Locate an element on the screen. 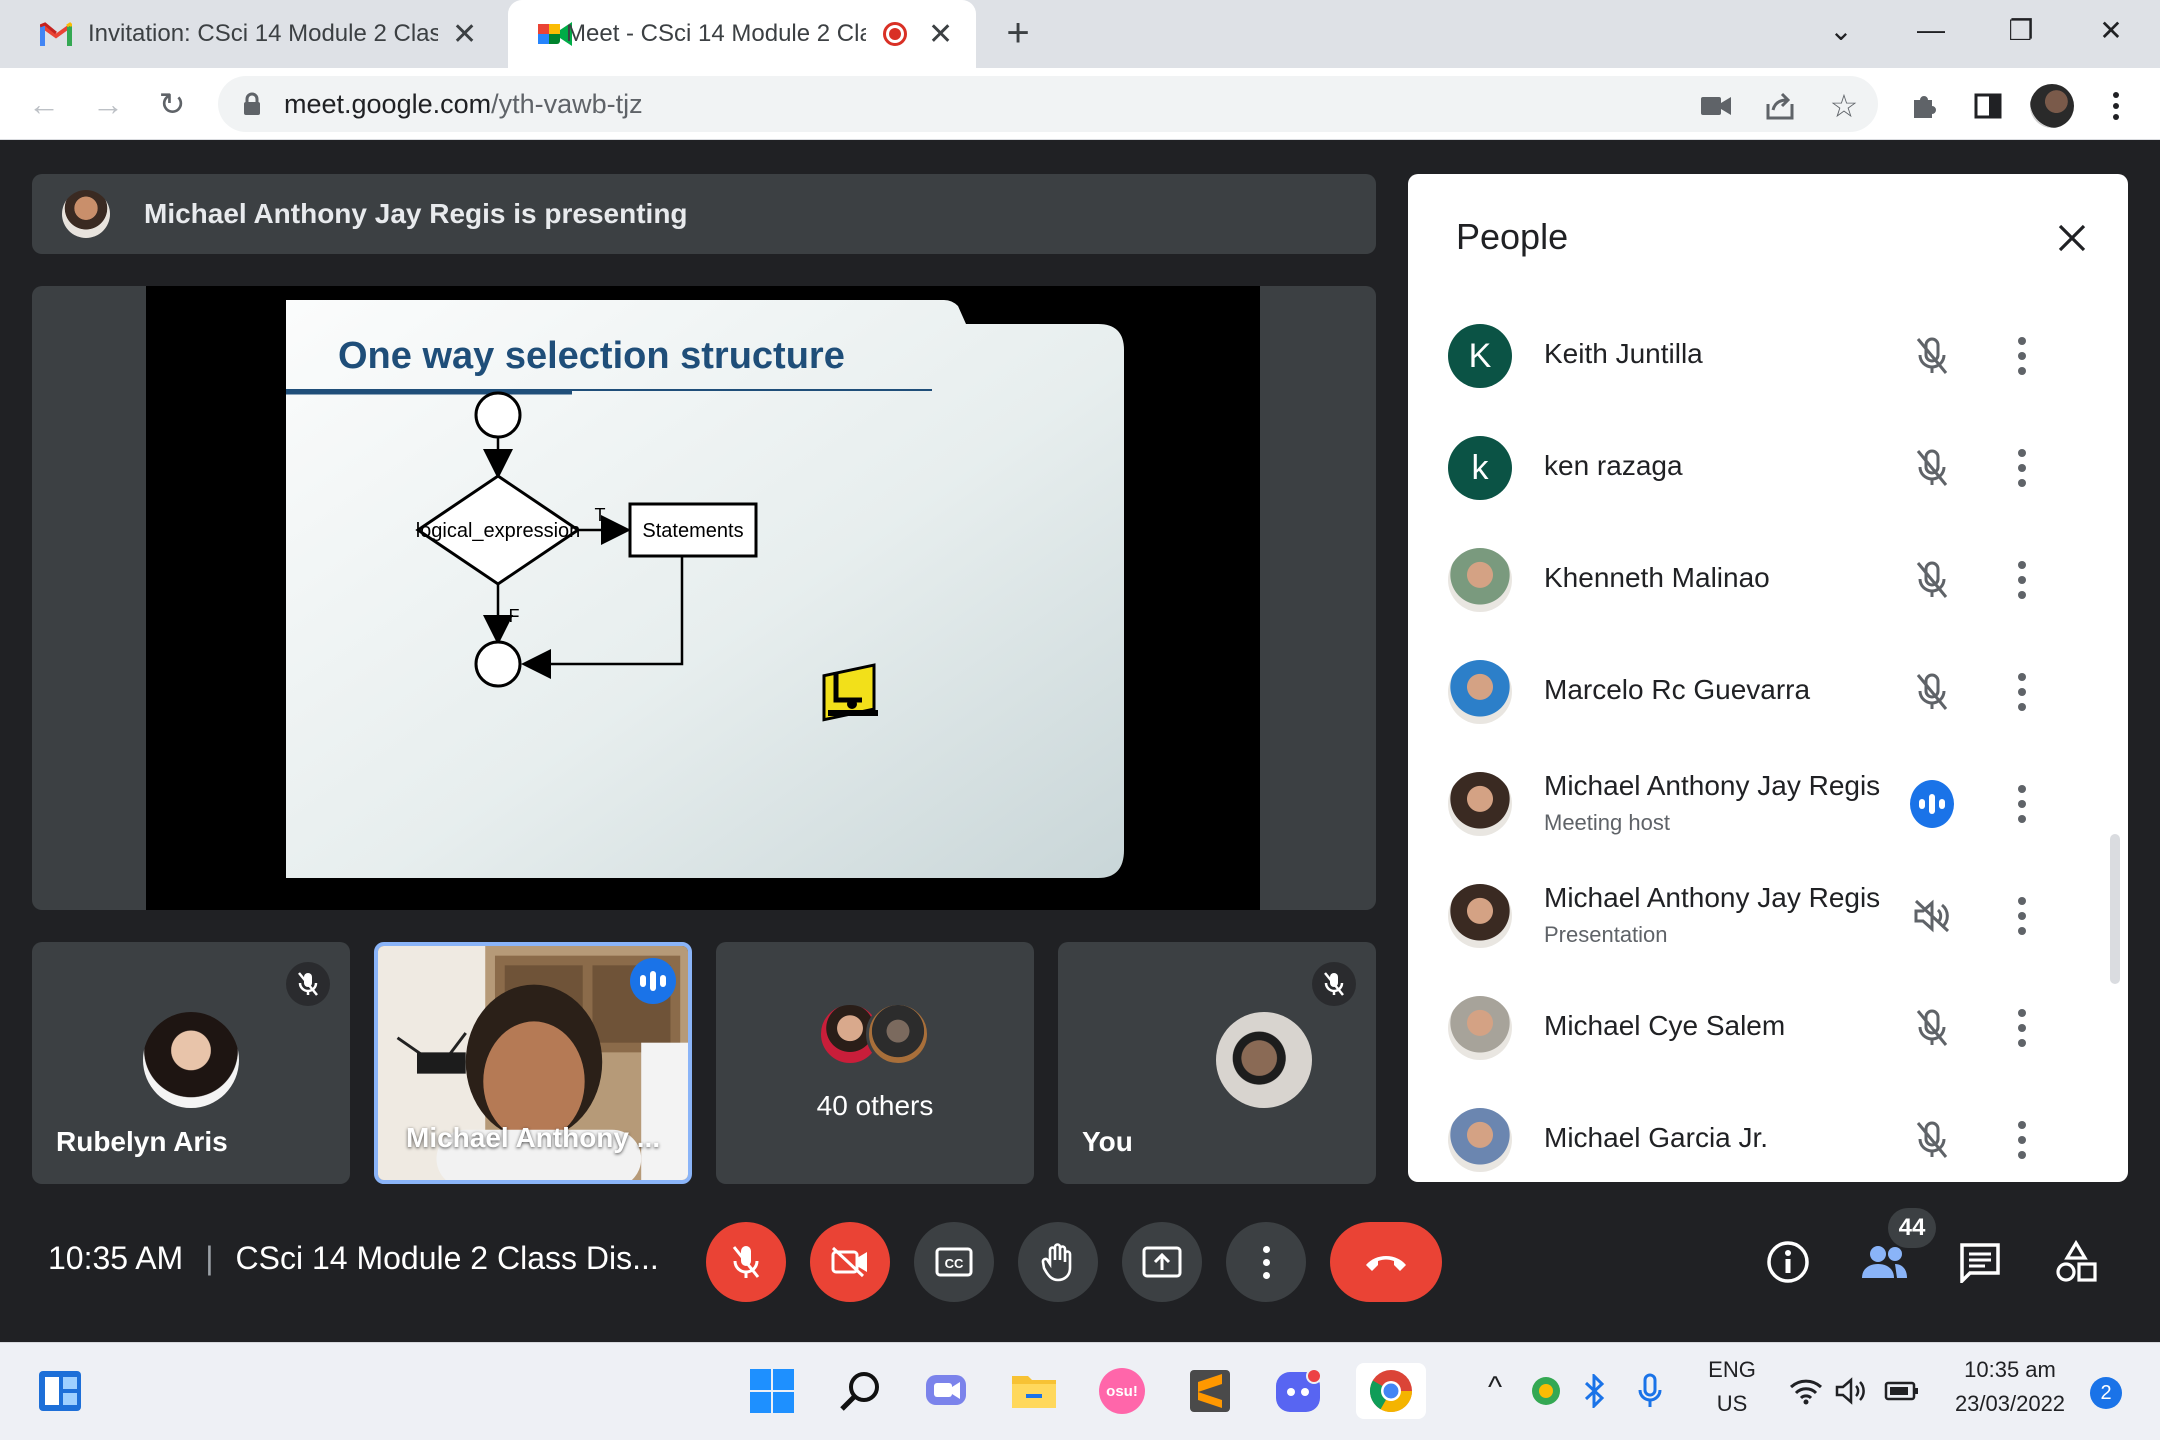 The width and height of the screenshot is (2160, 1440). tray-app-icon is located at coordinates (1546, 1391).